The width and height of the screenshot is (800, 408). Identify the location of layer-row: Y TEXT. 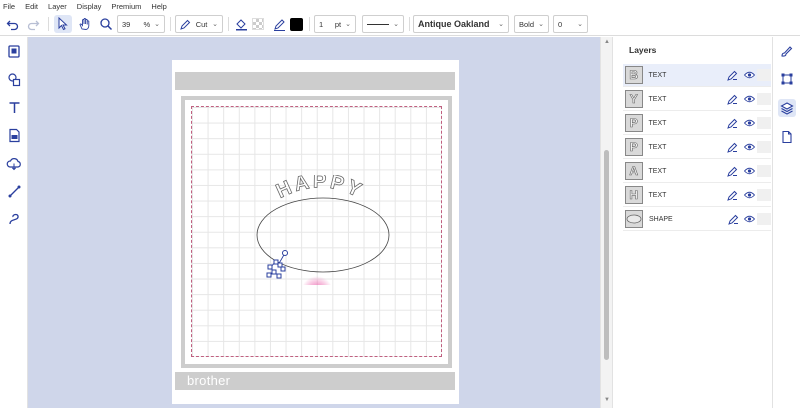
(697, 99).